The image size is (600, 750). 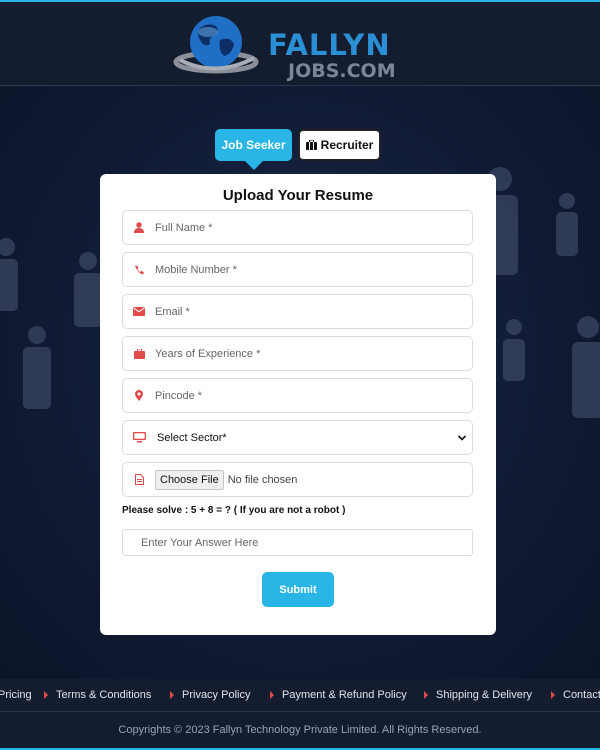 What do you see at coordinates (16, 695) in the screenshot?
I see `footer-link-pricing: Pricing` at bounding box center [16, 695].